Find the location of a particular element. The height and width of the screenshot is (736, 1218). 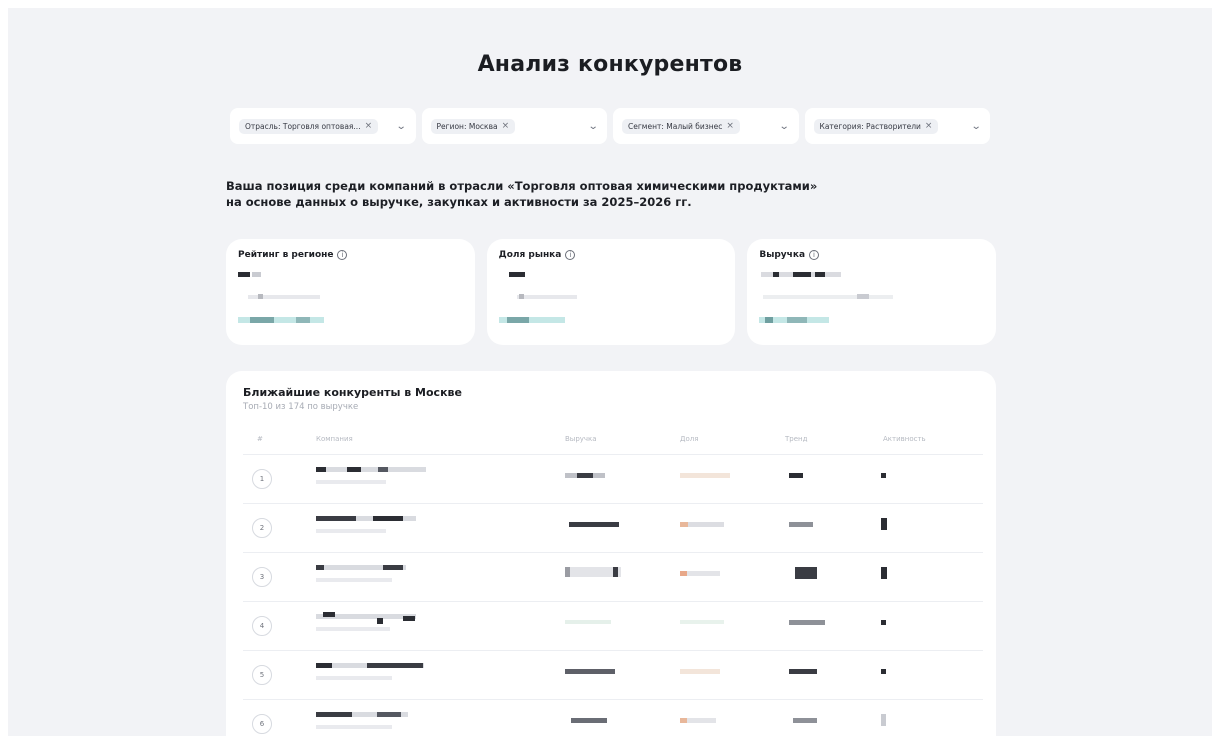

filter-region: Регион: Москва × ⌄ is located at coordinates (514, 126).